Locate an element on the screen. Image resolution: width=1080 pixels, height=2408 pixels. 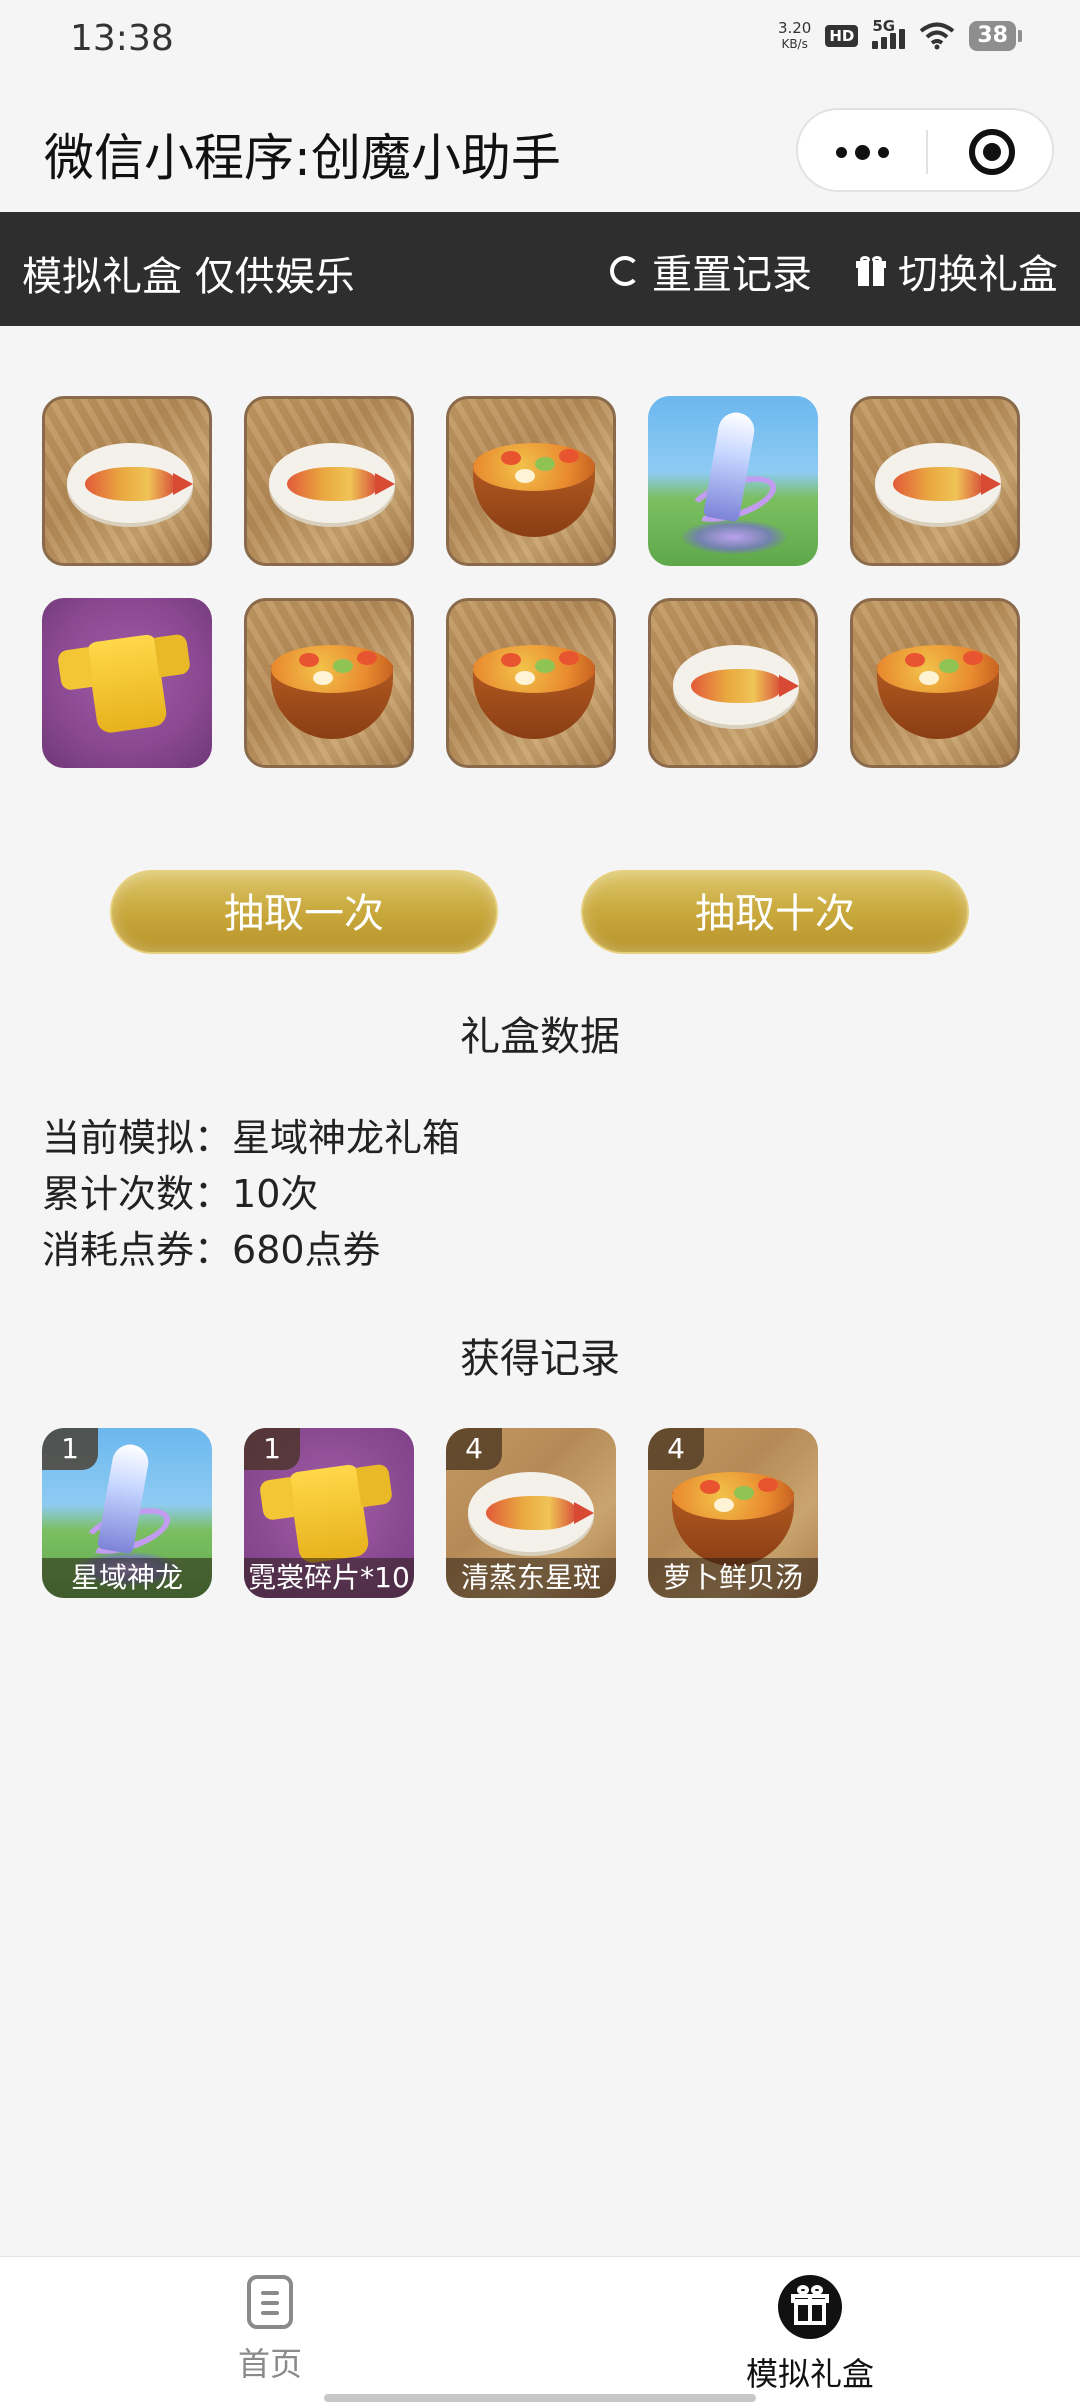
network-speed: 3.20 KB/s is located at coordinates (794, 36).